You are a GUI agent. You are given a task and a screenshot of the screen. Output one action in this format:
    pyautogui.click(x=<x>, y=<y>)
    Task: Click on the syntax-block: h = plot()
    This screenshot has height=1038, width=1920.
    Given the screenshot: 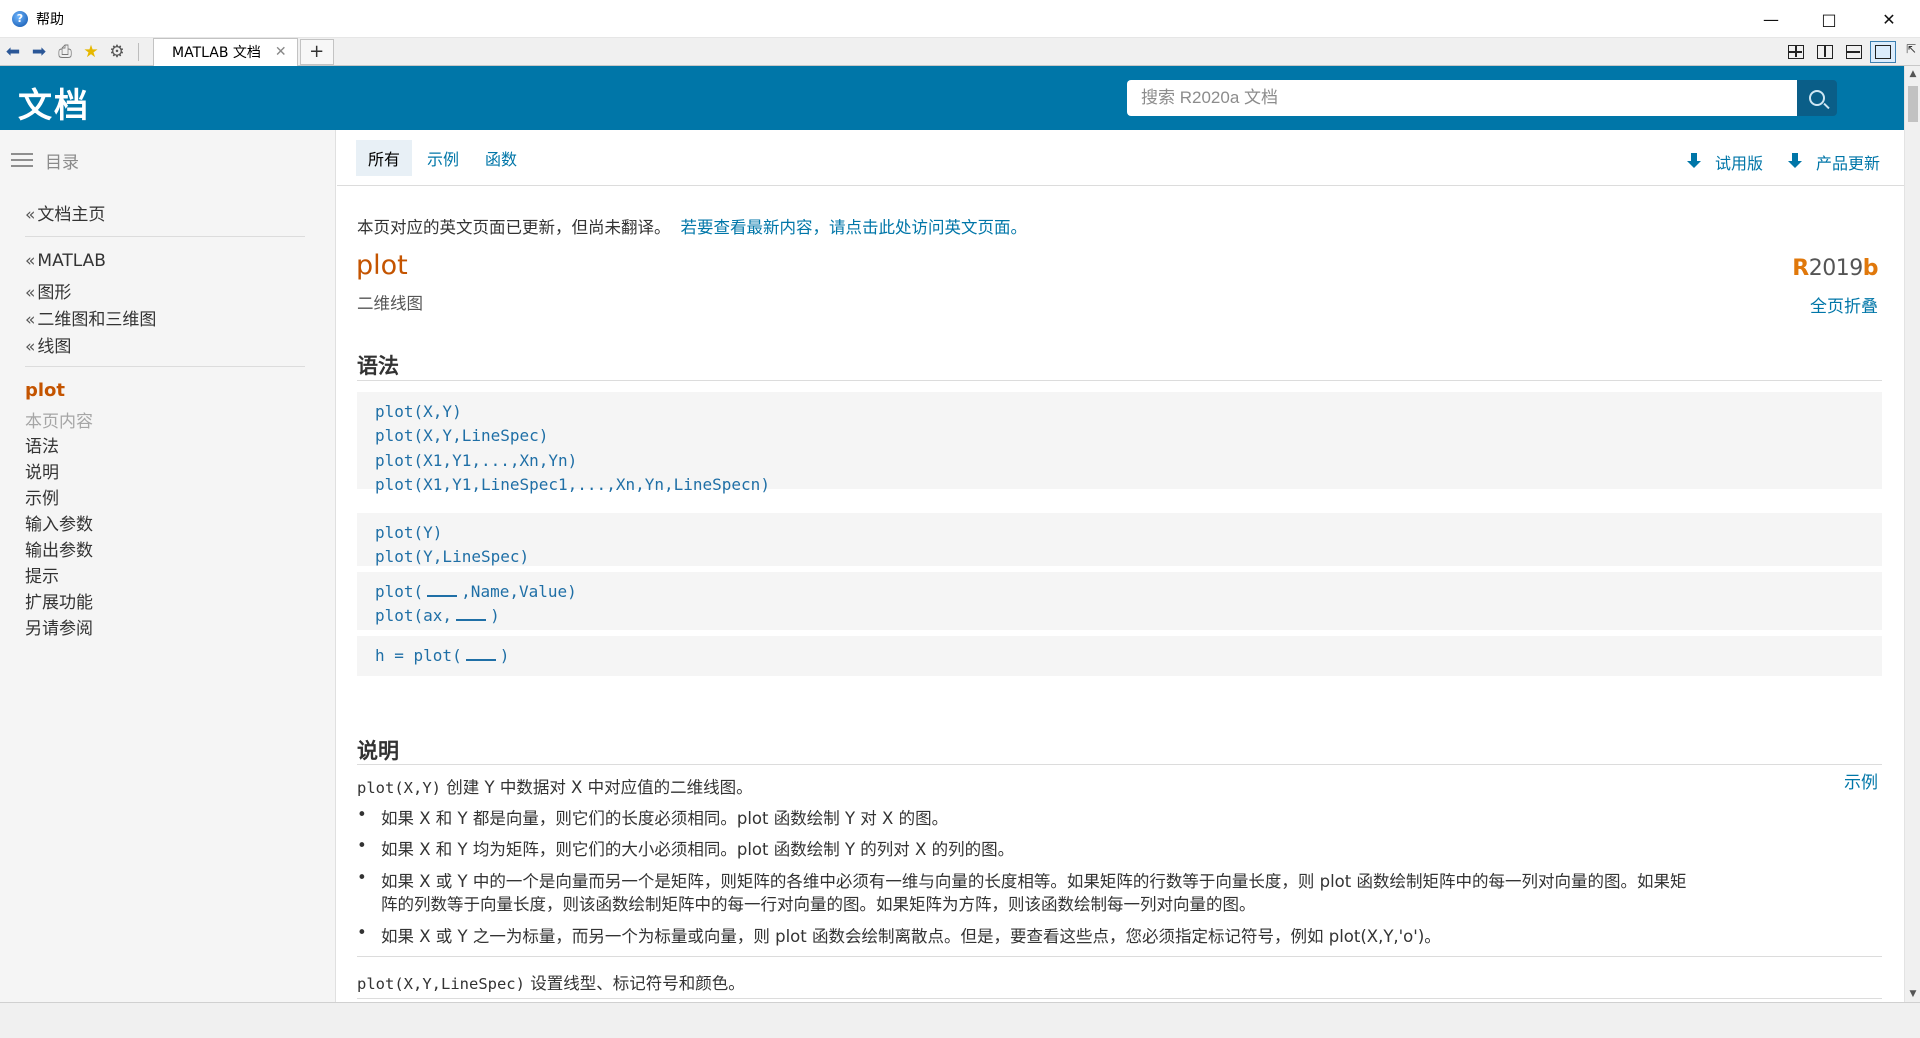 What is the action you would take?
    pyautogui.click(x=1119, y=656)
    